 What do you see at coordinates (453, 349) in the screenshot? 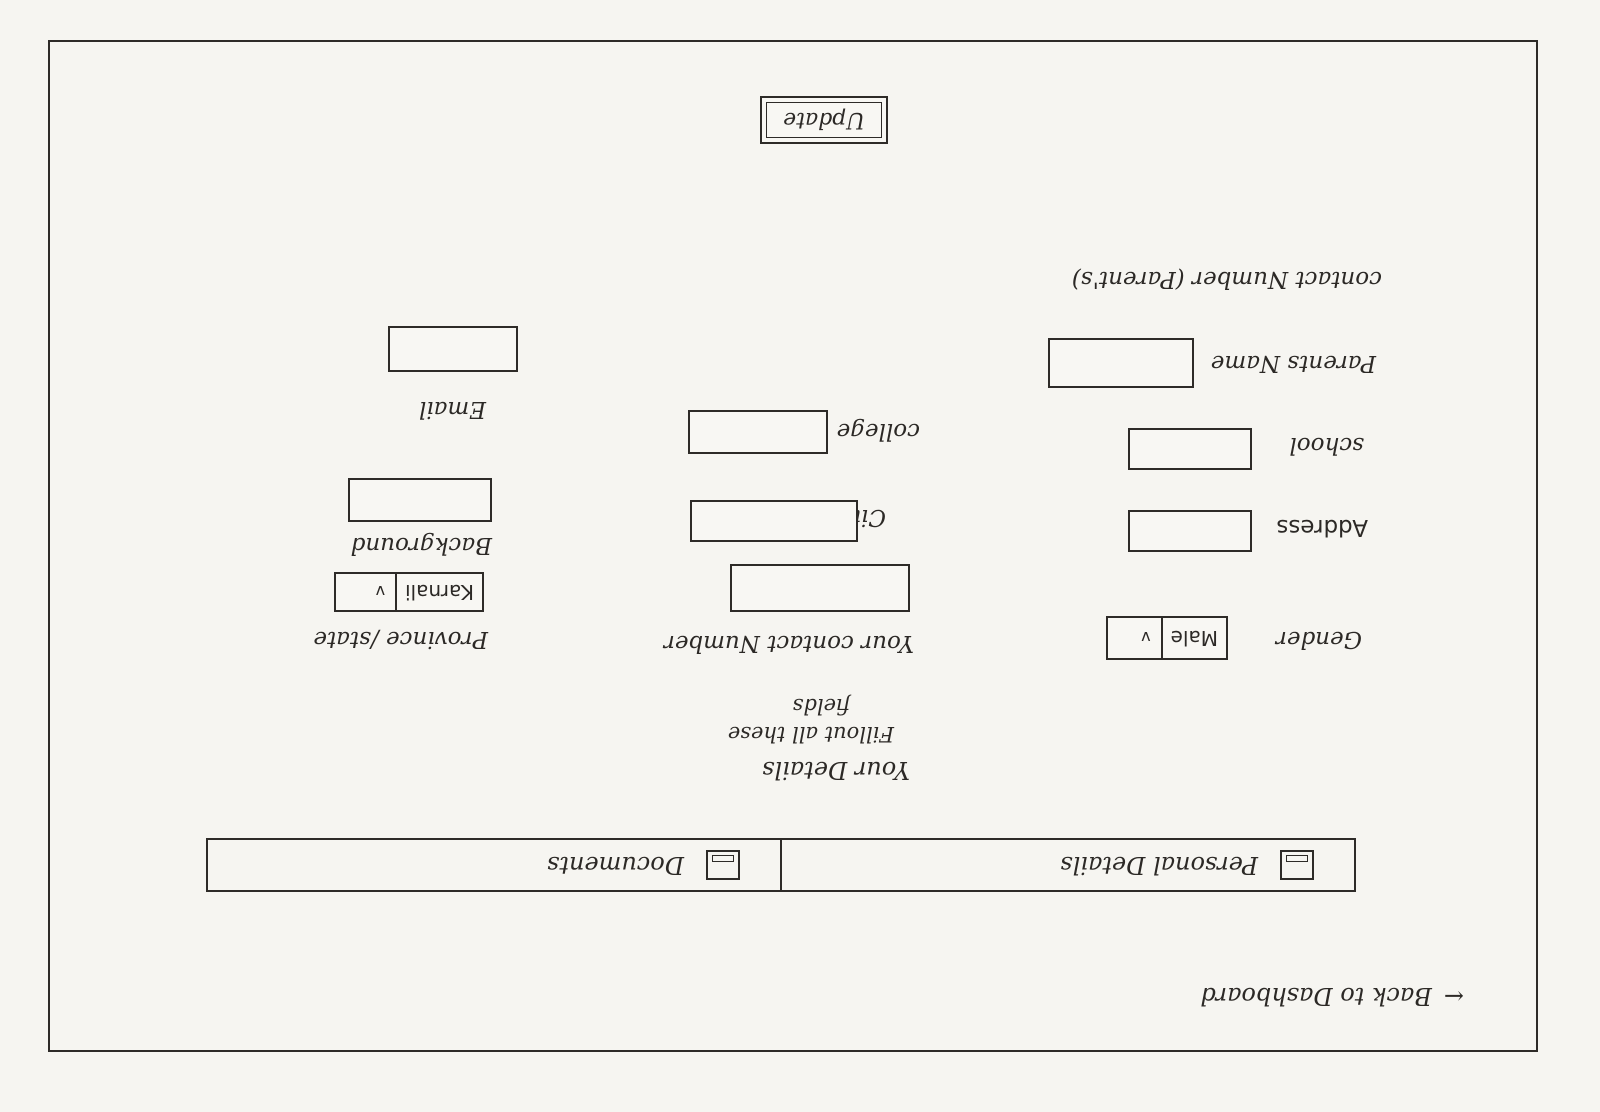
I see `email-input` at bounding box center [453, 349].